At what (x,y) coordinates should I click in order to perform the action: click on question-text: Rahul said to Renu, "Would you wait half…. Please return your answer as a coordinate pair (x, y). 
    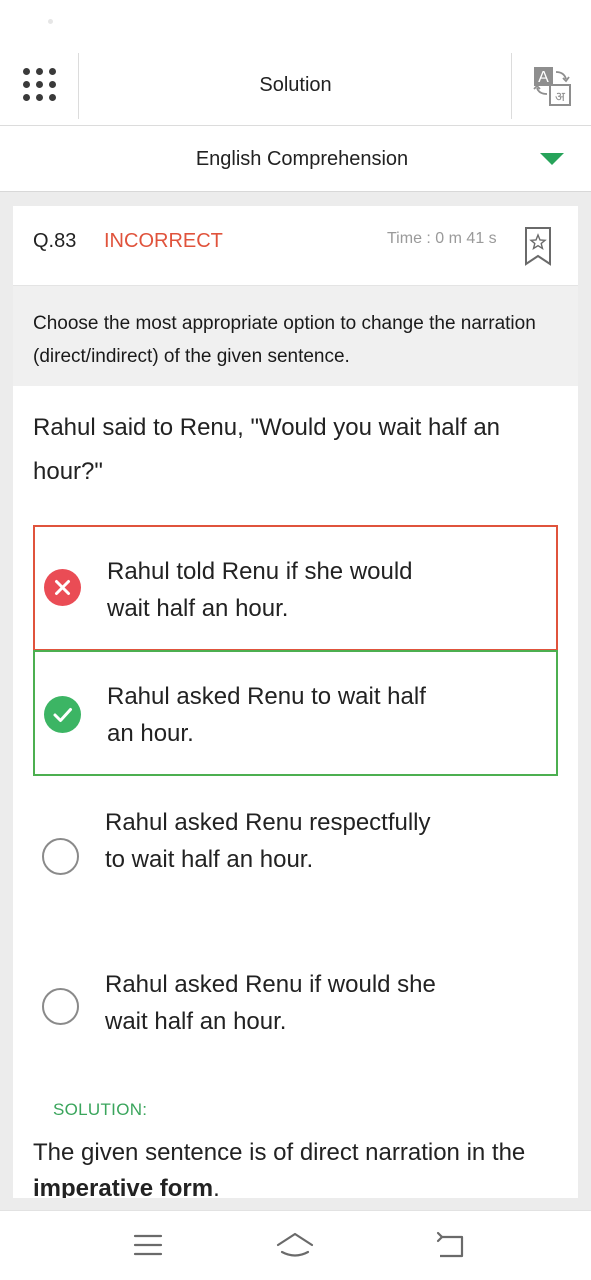
    Looking at the image, I should click on (267, 449).